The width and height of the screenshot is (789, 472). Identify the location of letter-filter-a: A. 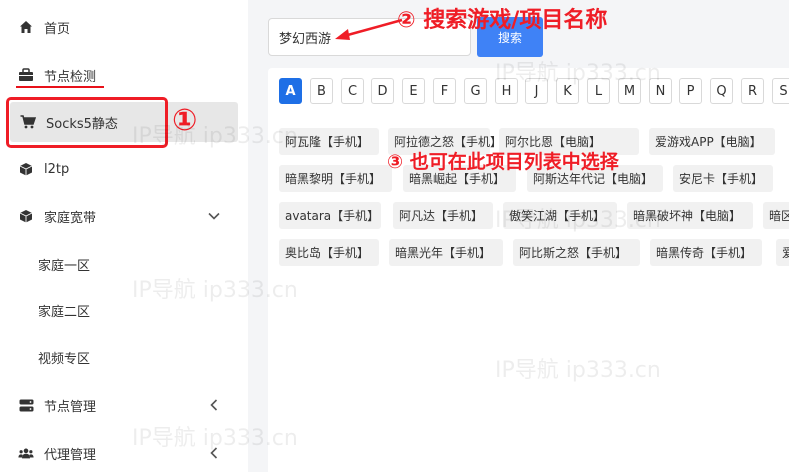
(290, 91).